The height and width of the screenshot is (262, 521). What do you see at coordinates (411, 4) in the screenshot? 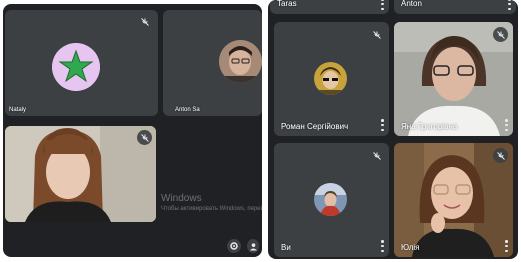
I see `participant-name: Anton` at bounding box center [411, 4].